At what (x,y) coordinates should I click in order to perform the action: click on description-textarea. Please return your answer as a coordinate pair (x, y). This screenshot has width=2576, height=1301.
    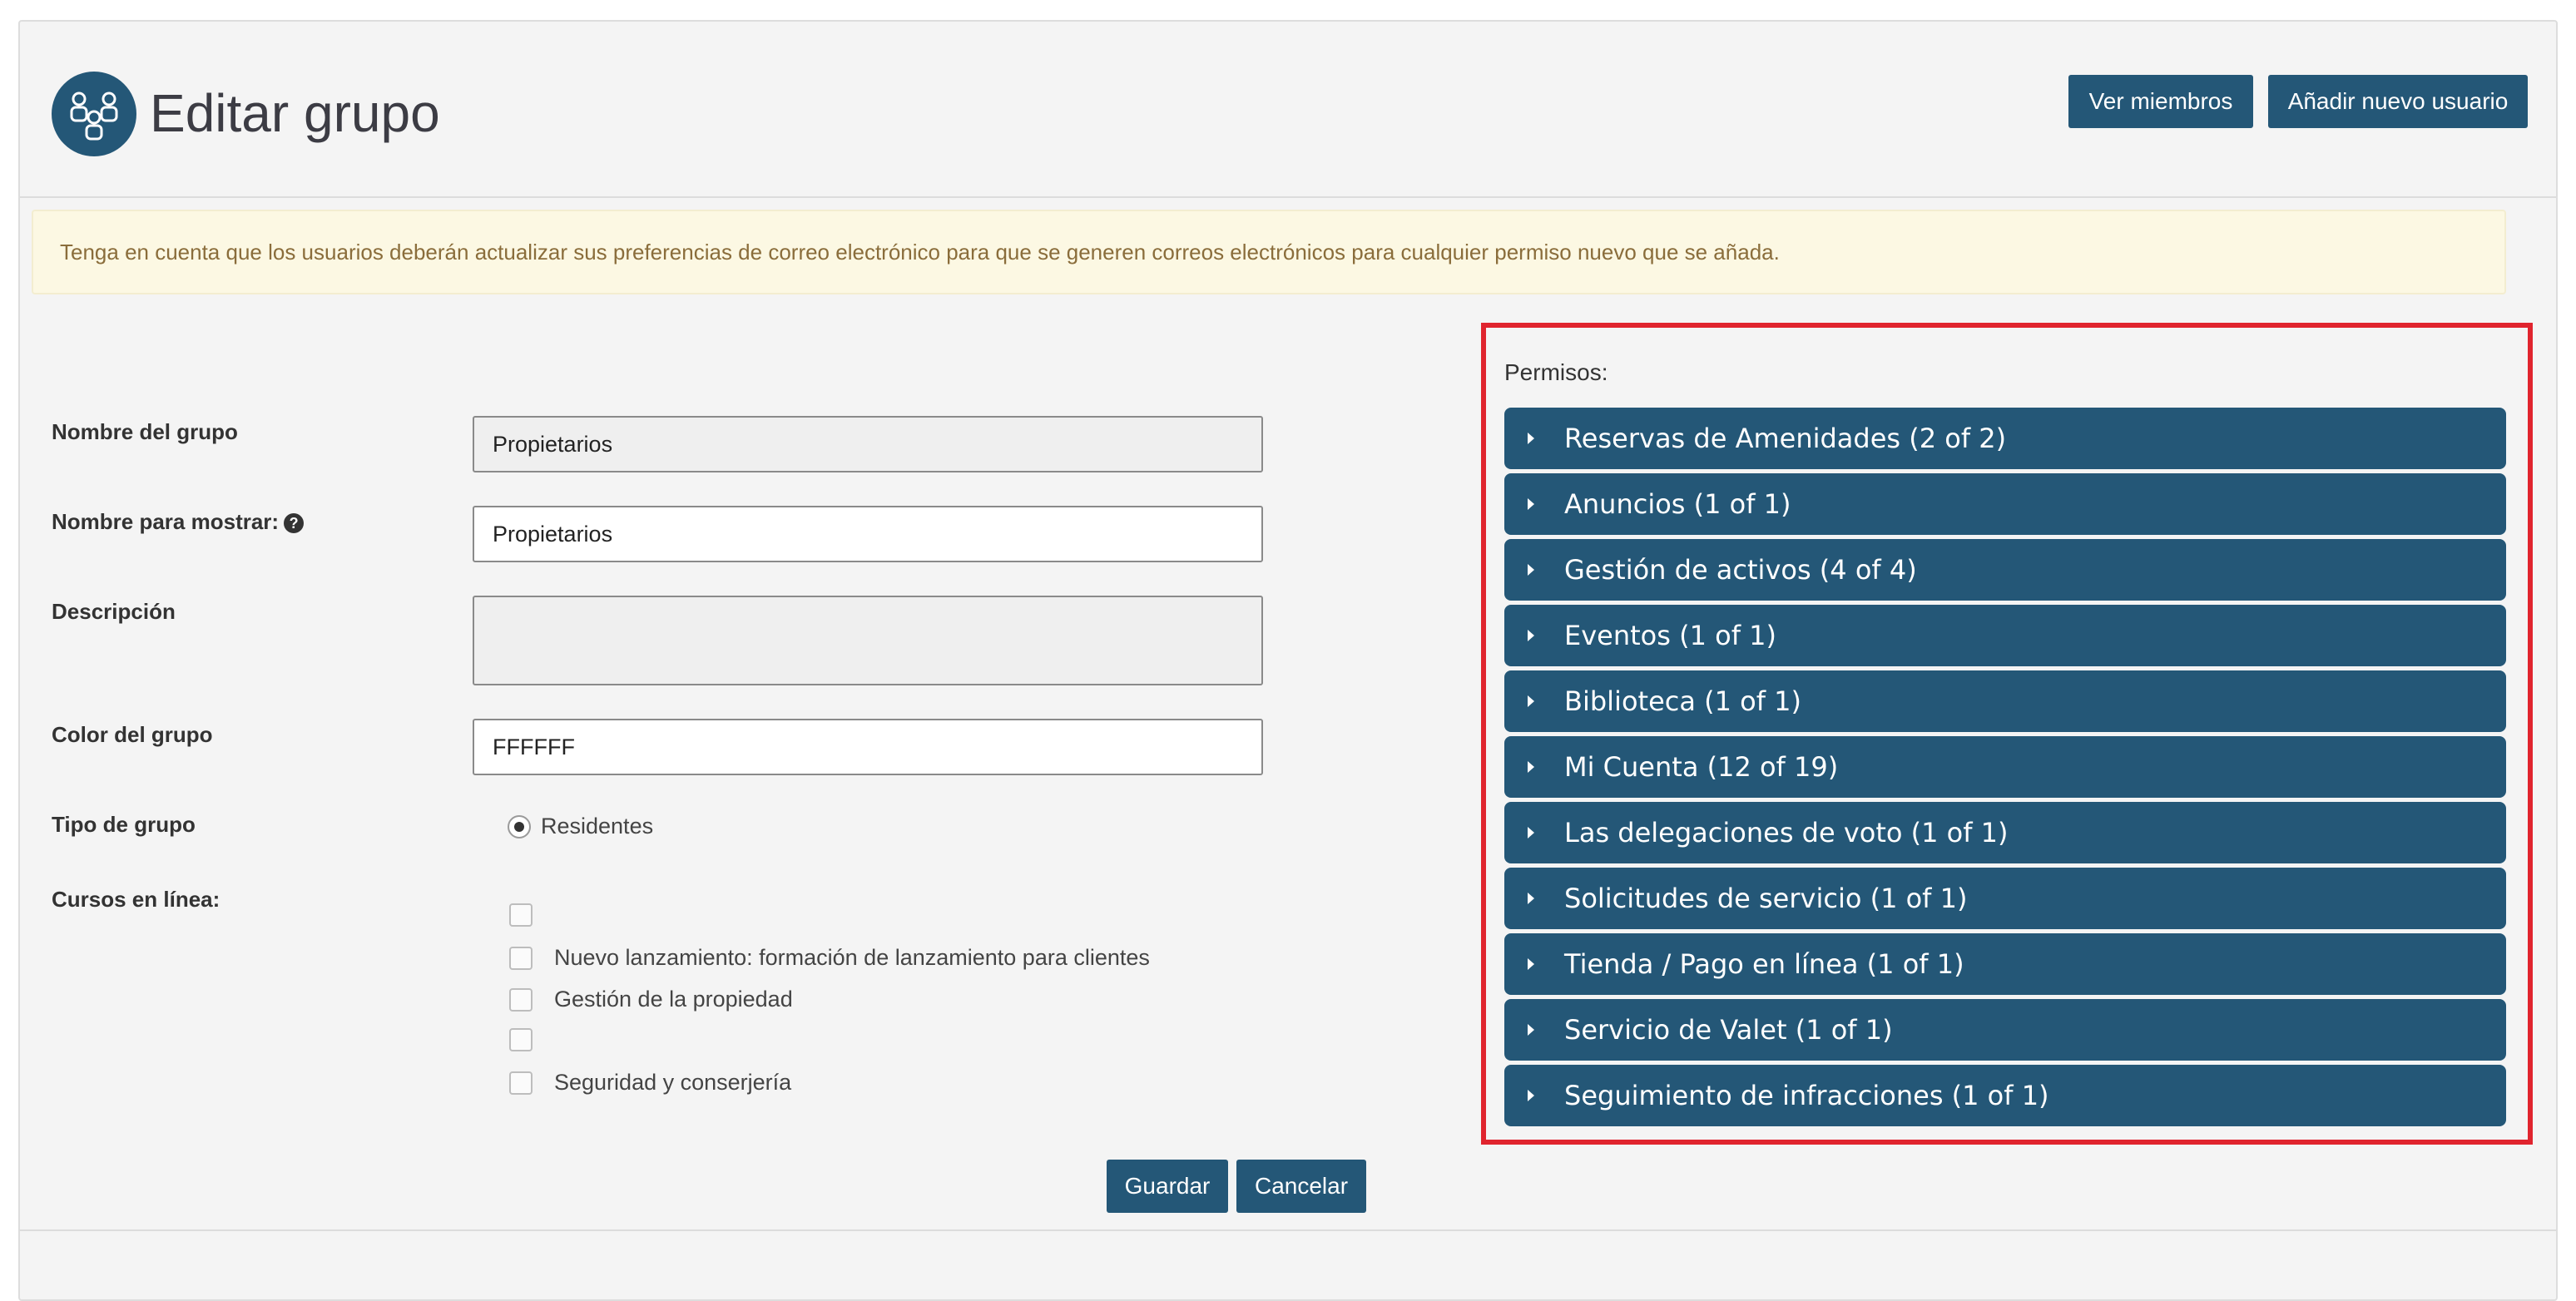
    Looking at the image, I should click on (868, 640).